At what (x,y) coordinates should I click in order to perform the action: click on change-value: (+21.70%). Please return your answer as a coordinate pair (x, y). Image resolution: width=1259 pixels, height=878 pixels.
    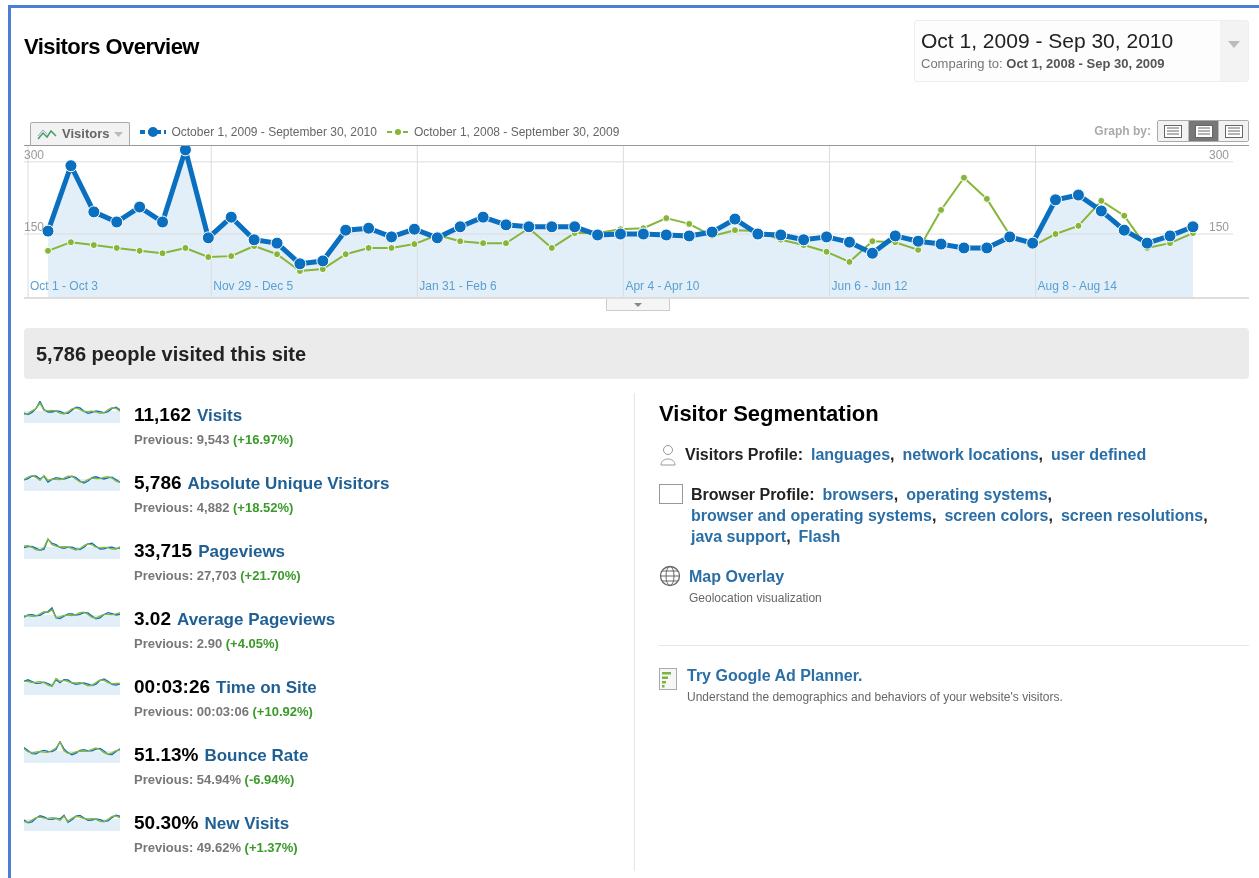
    Looking at the image, I should click on (270, 575).